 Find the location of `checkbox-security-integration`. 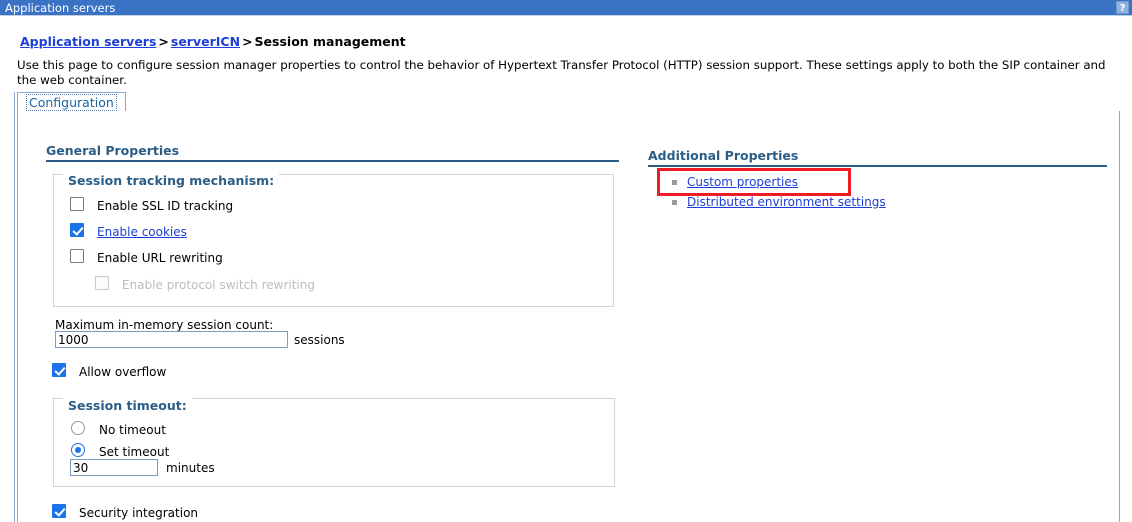

checkbox-security-integration is located at coordinates (59, 511).